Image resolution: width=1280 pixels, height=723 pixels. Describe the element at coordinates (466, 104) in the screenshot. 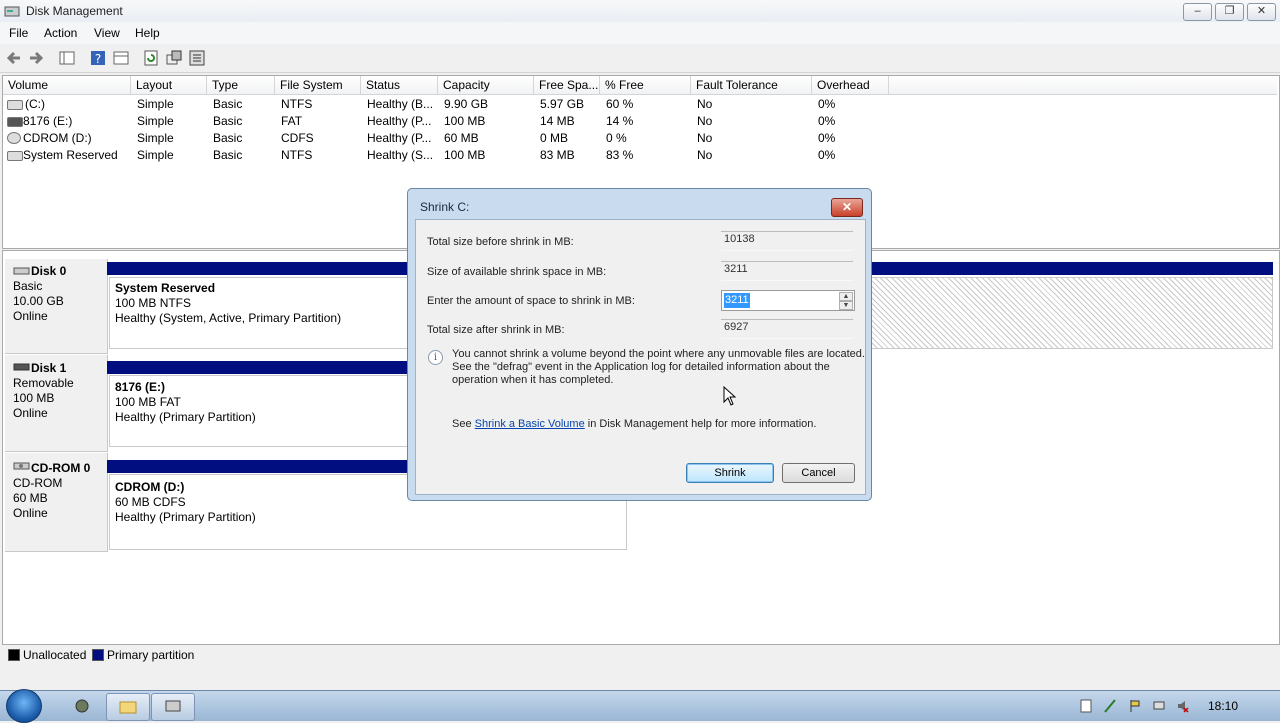

I see `cell-capacity: 9.90 GB` at that location.